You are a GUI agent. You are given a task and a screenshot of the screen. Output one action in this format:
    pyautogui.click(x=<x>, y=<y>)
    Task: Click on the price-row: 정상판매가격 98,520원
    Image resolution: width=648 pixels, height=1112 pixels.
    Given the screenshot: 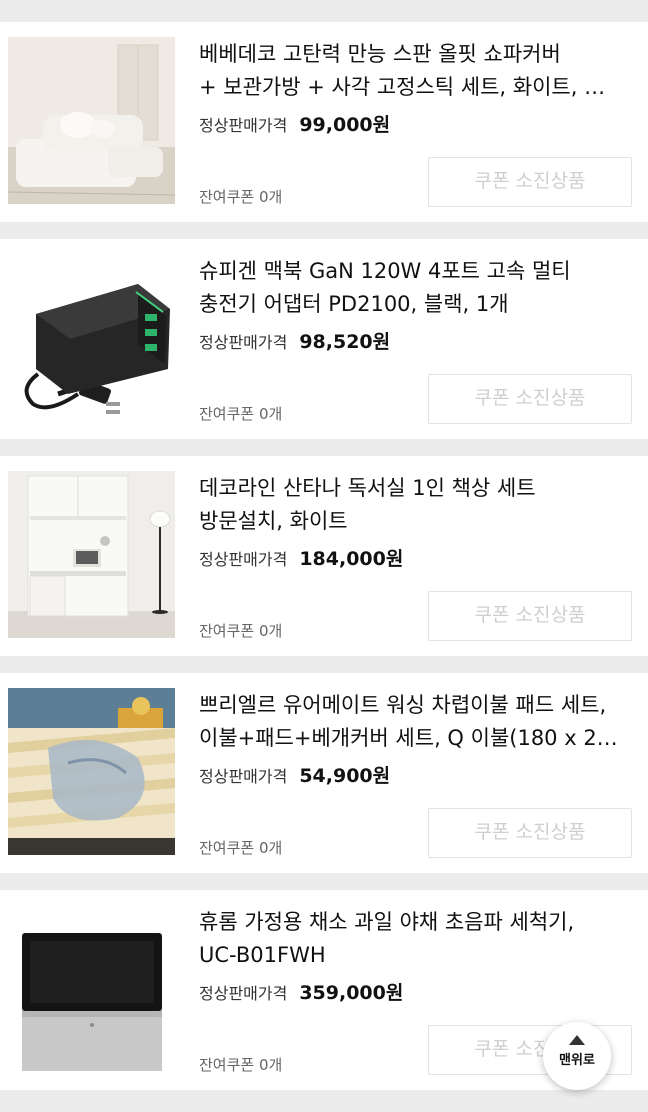 What is the action you would take?
    pyautogui.click(x=294, y=340)
    